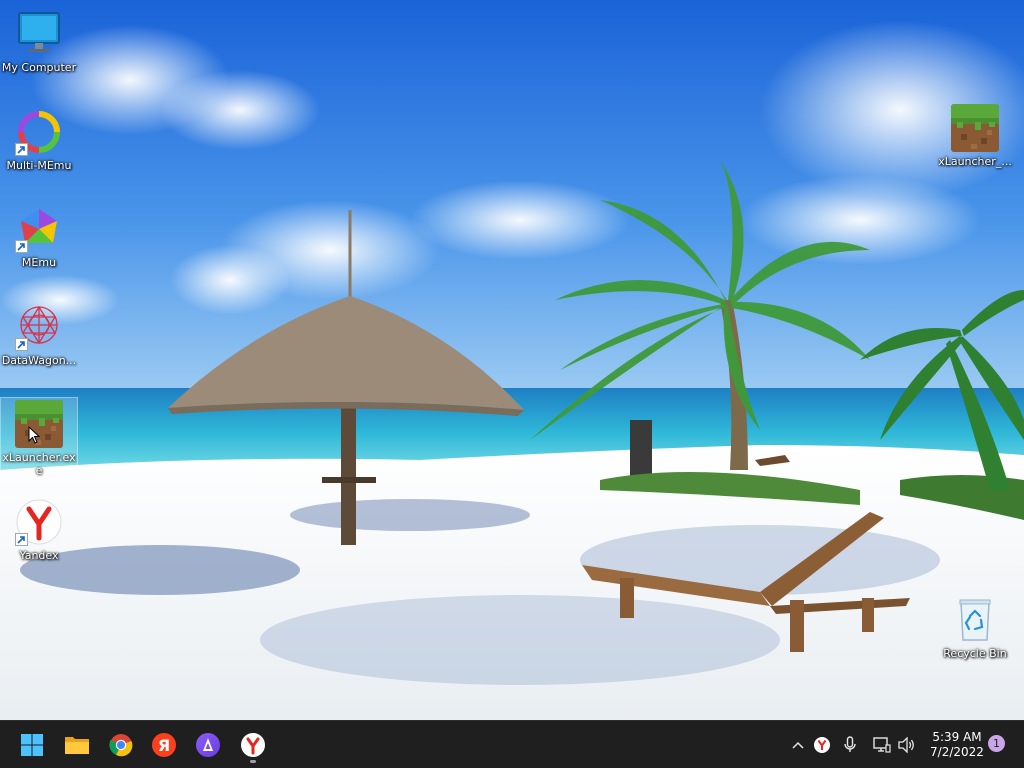 This screenshot has height=768, width=1024. Describe the element at coordinates (39, 555) in the screenshot. I see `desktop-icon-label: Yandex` at that location.